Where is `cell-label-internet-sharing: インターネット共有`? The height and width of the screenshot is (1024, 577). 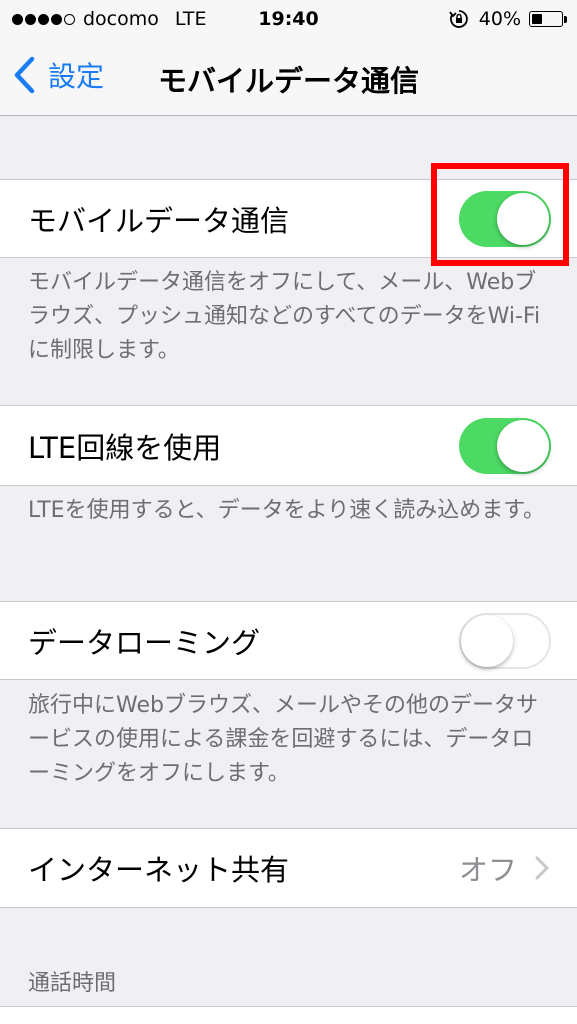 cell-label-internet-sharing: インターネット共有 is located at coordinates (159, 870).